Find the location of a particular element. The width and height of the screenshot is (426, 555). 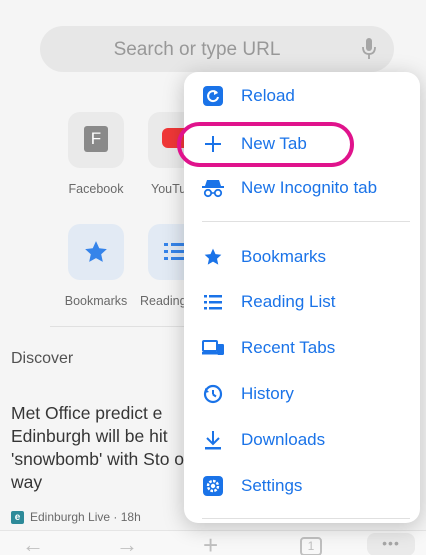

menu-item-recent-tabs: Recent Tabs is located at coordinates (302, 348).